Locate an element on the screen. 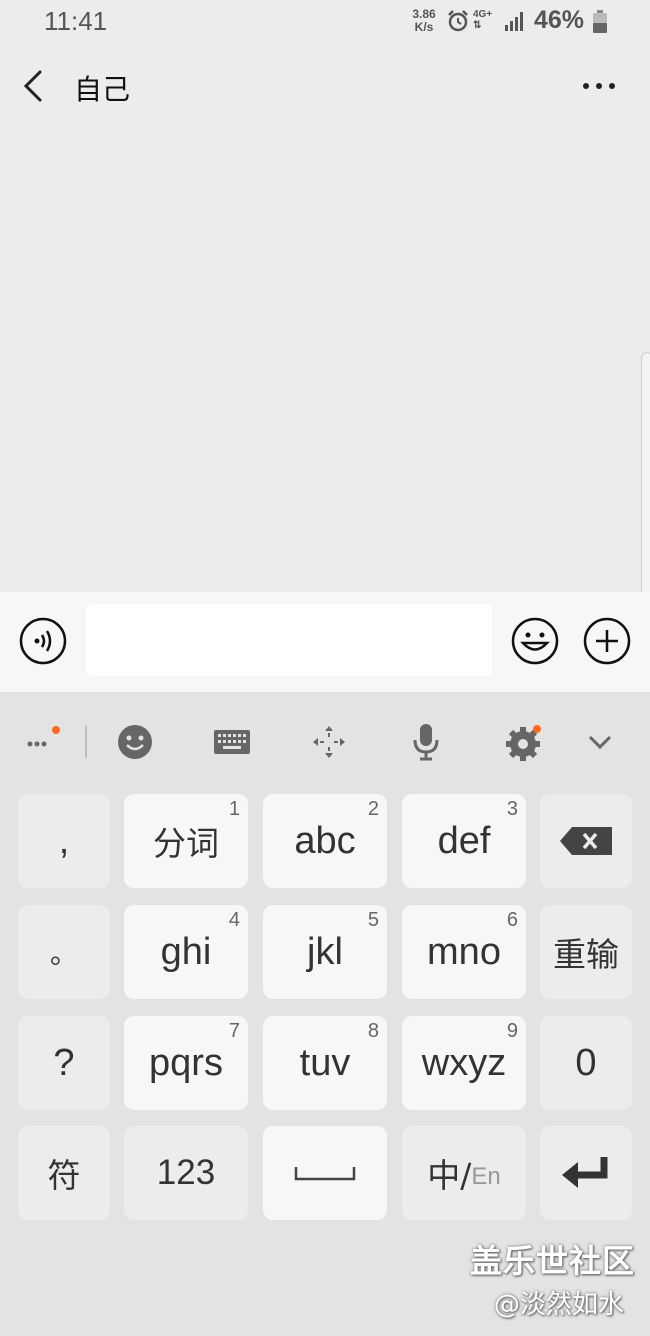 This screenshot has height=1336, width=650. key-123: 123 is located at coordinates (186, 1173).